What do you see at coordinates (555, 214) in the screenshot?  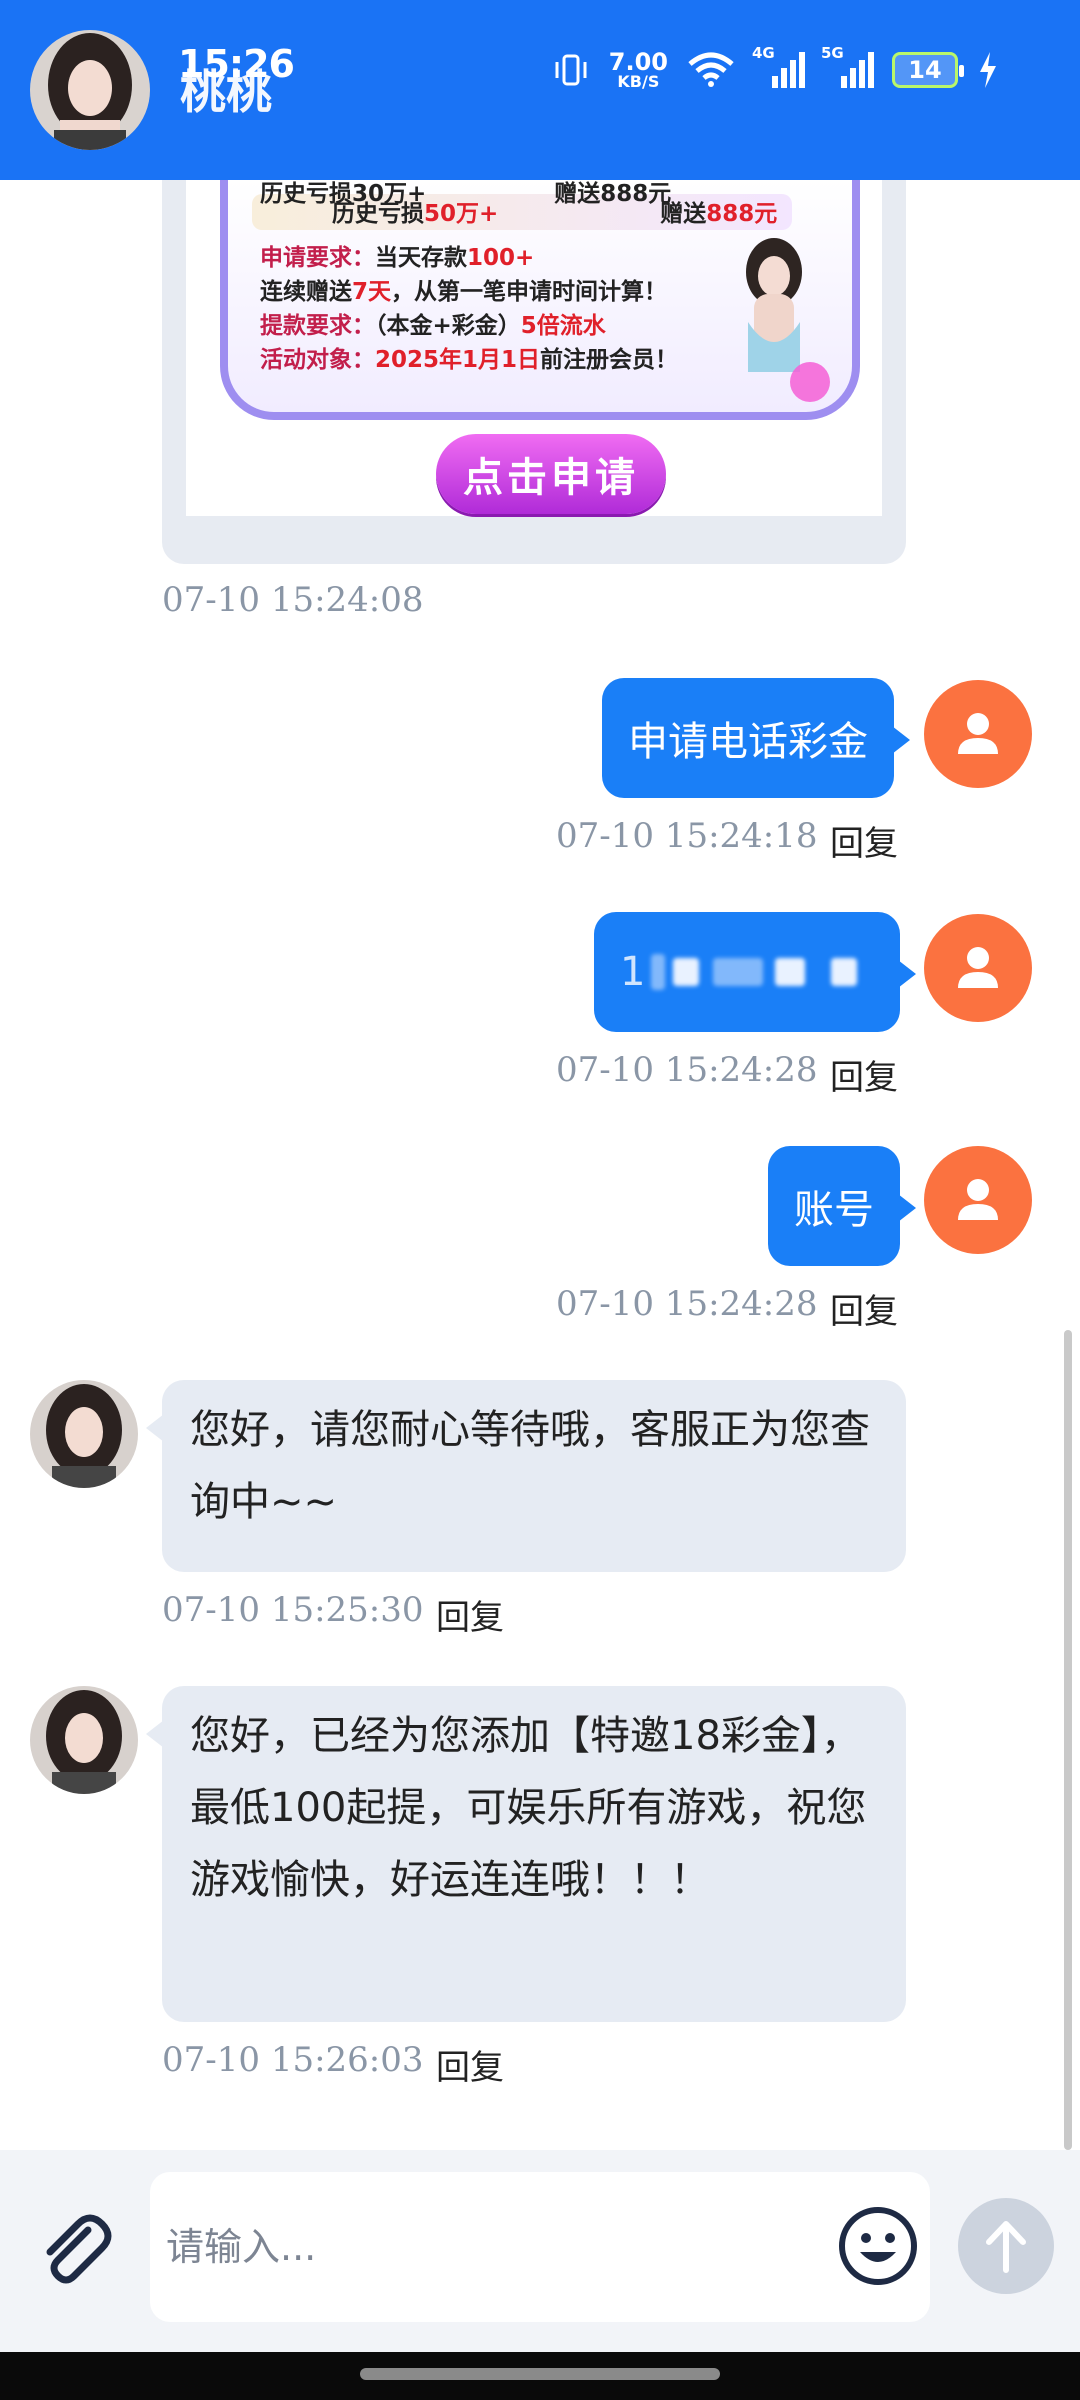 I see `promo-row-1: 历史亏损50万+ 赠送888元` at bounding box center [555, 214].